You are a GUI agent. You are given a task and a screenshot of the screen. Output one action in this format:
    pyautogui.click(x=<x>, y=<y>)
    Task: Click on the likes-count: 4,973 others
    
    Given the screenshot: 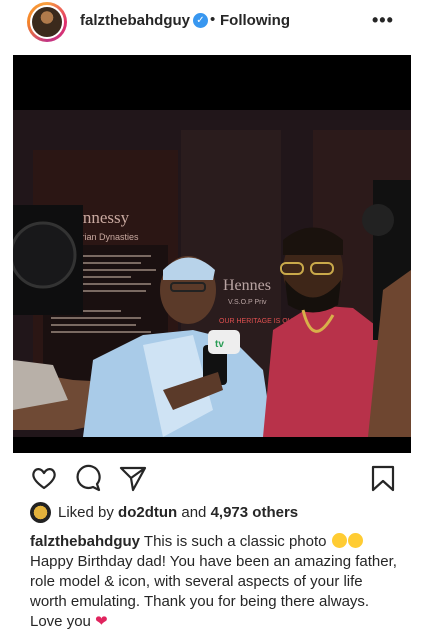 What is the action you would take?
    pyautogui.click(x=255, y=512)
    